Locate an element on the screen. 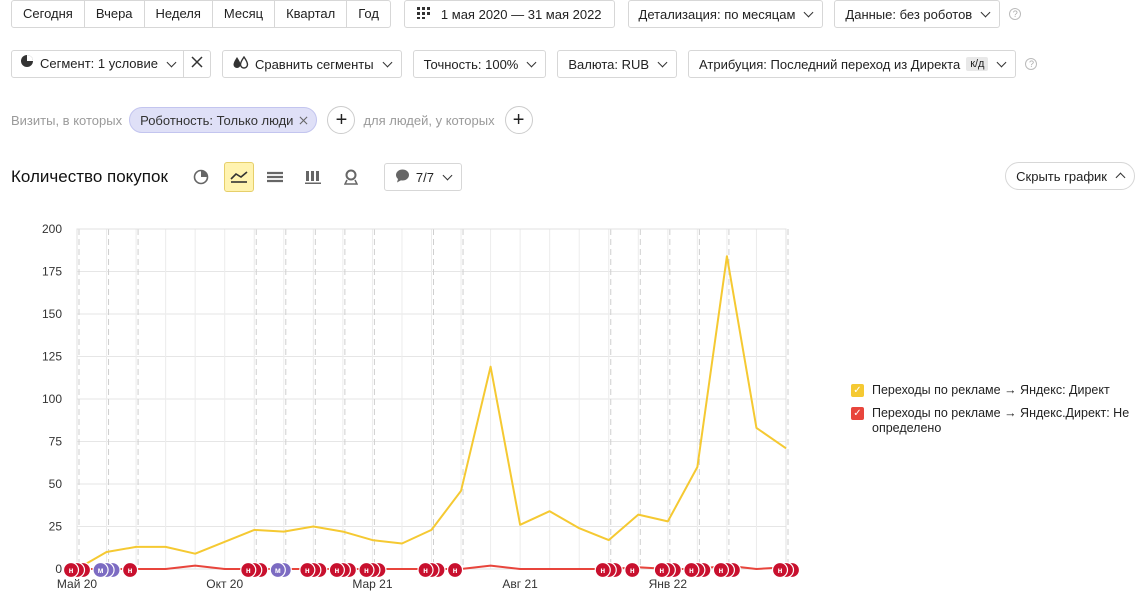  currency-select: Валюта: RUB is located at coordinates (617, 64).